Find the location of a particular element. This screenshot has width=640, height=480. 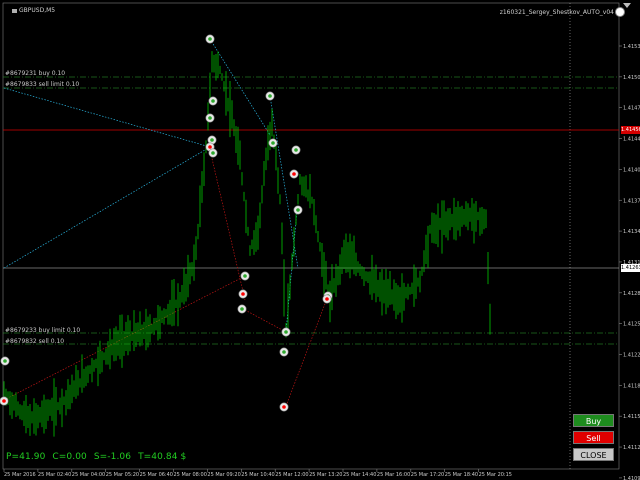

time-tick-label: 25 Mar 2016 is located at coordinates (20, 475).